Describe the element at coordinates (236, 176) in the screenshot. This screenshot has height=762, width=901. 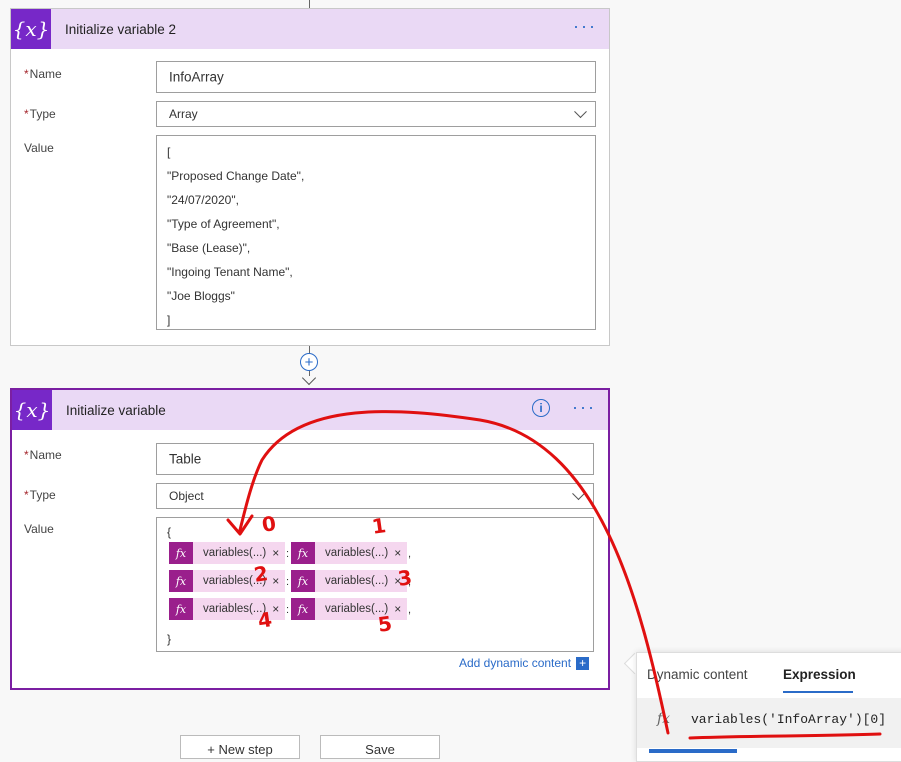
I see `value-line: "Proposed Change Date",` at that location.